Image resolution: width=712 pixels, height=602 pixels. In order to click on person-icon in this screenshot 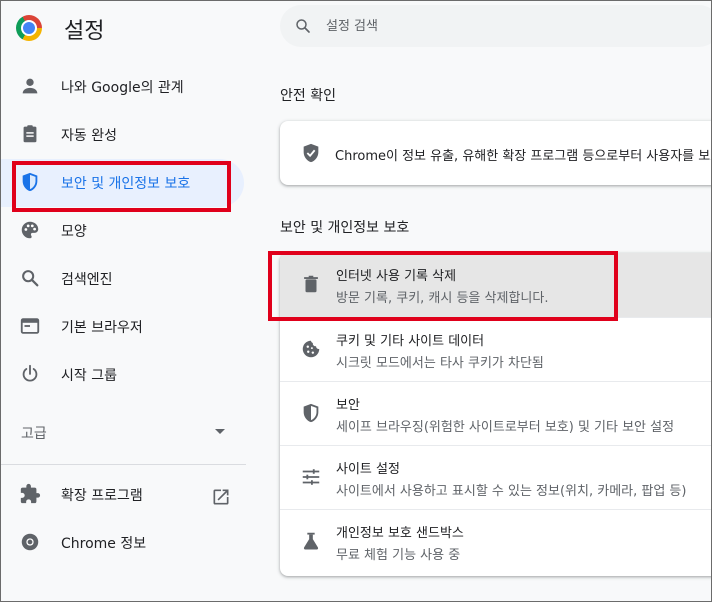, I will do `click(30, 86)`.